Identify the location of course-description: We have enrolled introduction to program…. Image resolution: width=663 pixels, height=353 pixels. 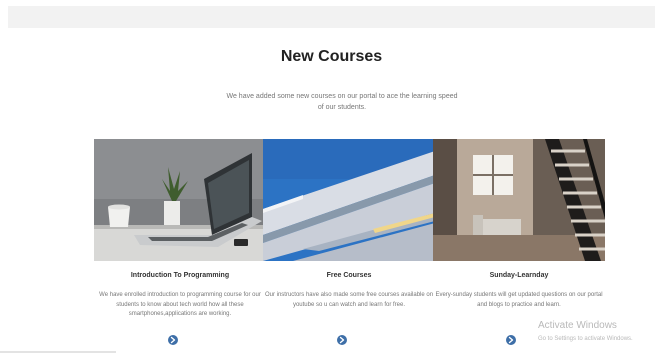
(180, 304).